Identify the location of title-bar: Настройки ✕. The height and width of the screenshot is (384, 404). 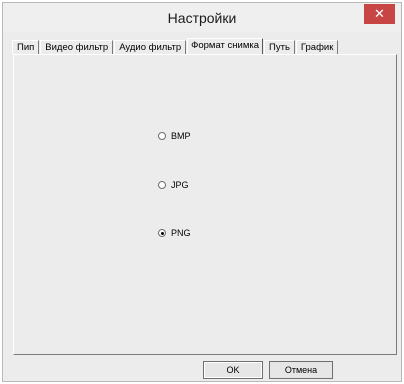
(202, 17).